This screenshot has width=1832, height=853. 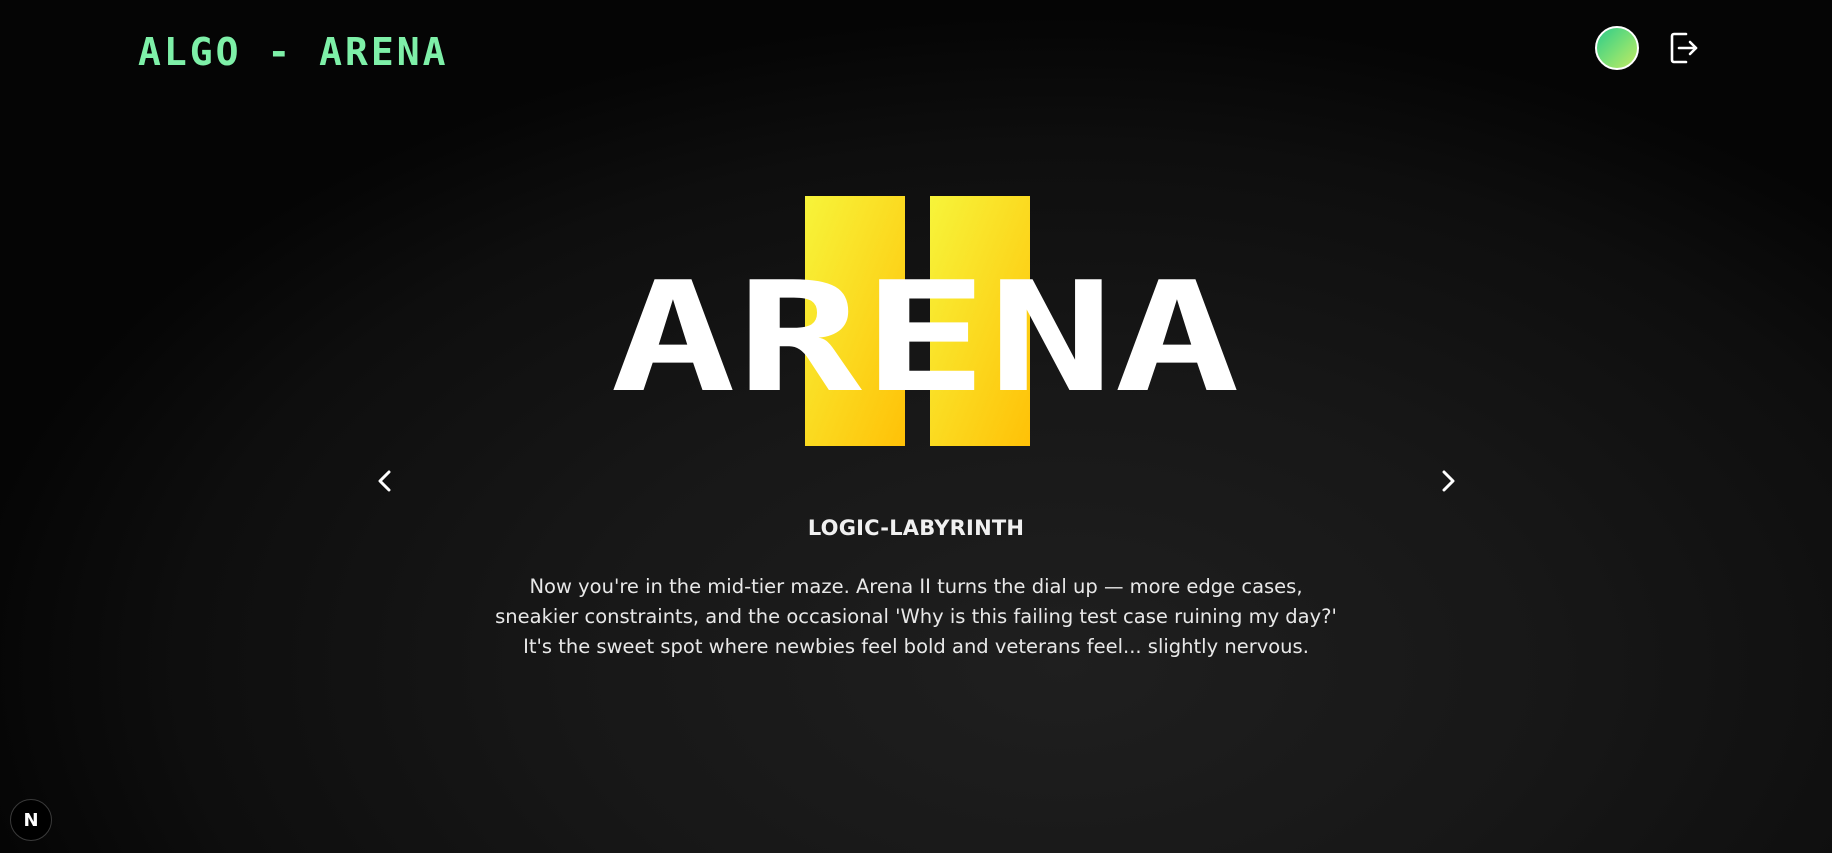 I want to click on chevron-right-icon, so click(x=1448, y=481).